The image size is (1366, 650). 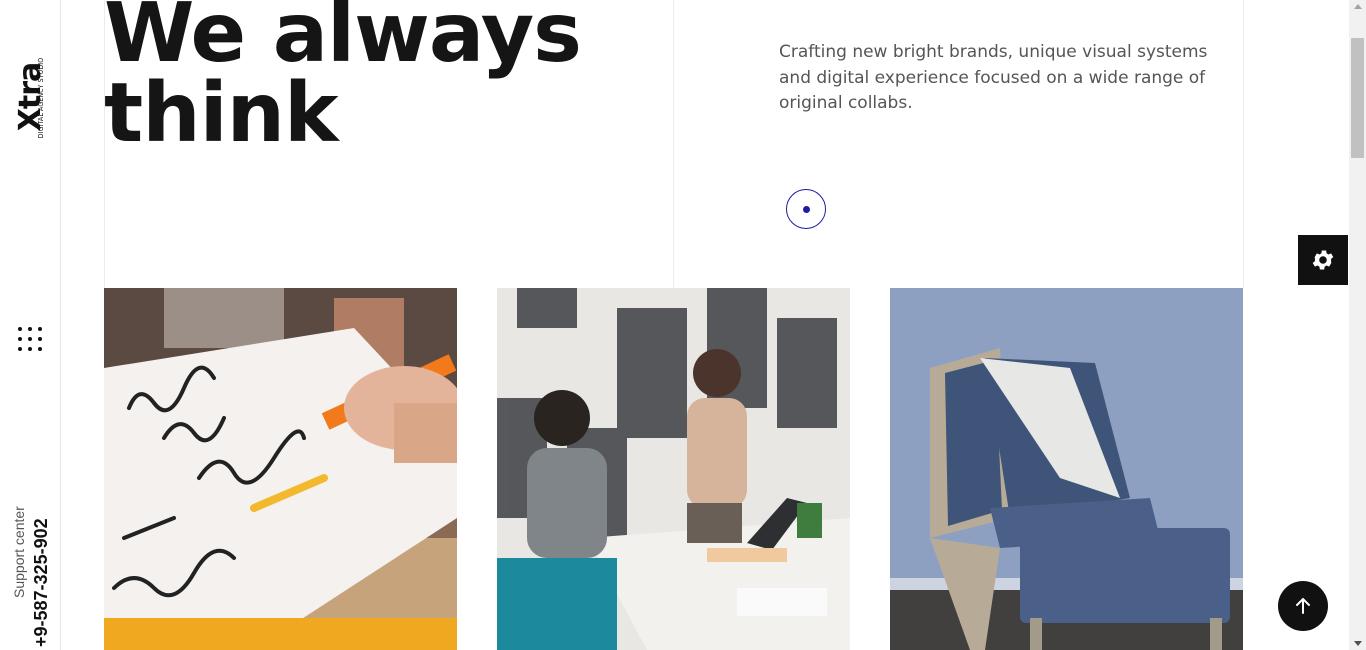 I want to click on page-scrollbar, so click(x=1357, y=325).